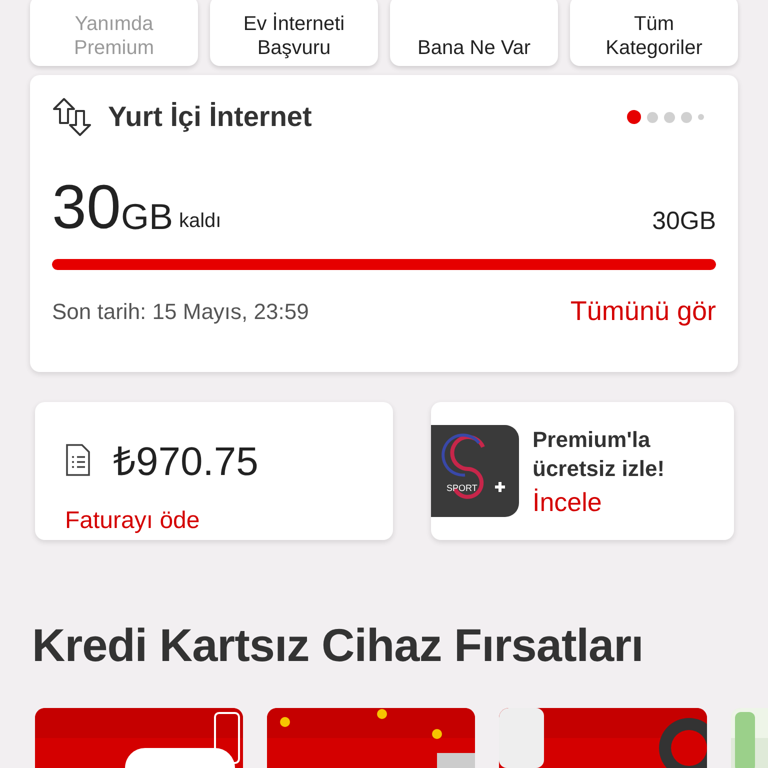 Image resolution: width=768 pixels, height=768 pixels. What do you see at coordinates (146, 217) in the screenshot?
I see `remaining-unit: GB` at bounding box center [146, 217].